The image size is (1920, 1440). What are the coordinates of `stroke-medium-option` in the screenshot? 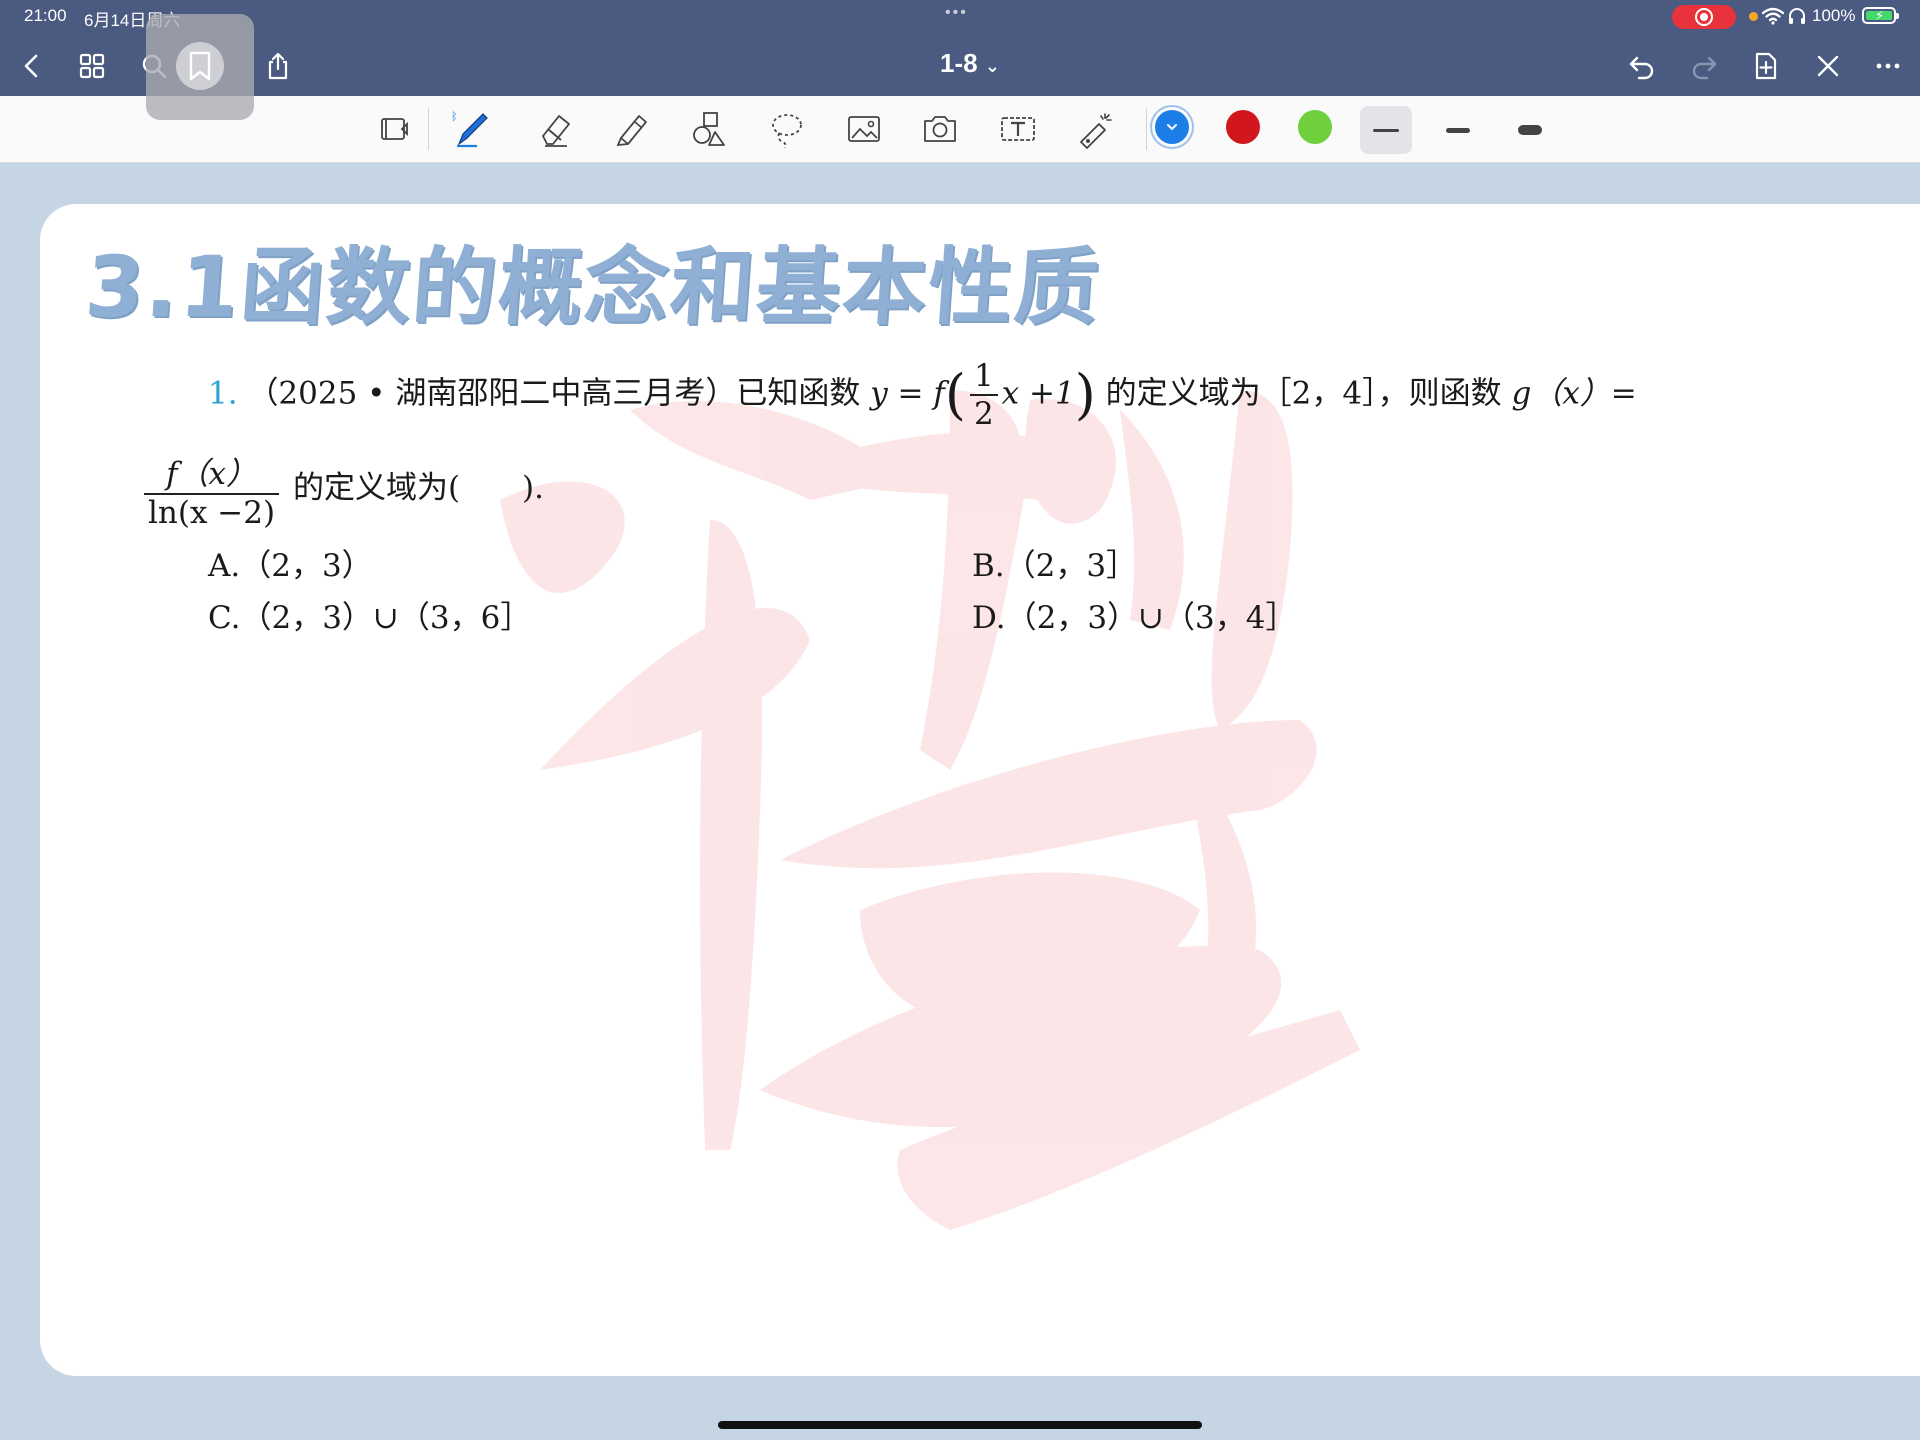 It's located at (1458, 130).